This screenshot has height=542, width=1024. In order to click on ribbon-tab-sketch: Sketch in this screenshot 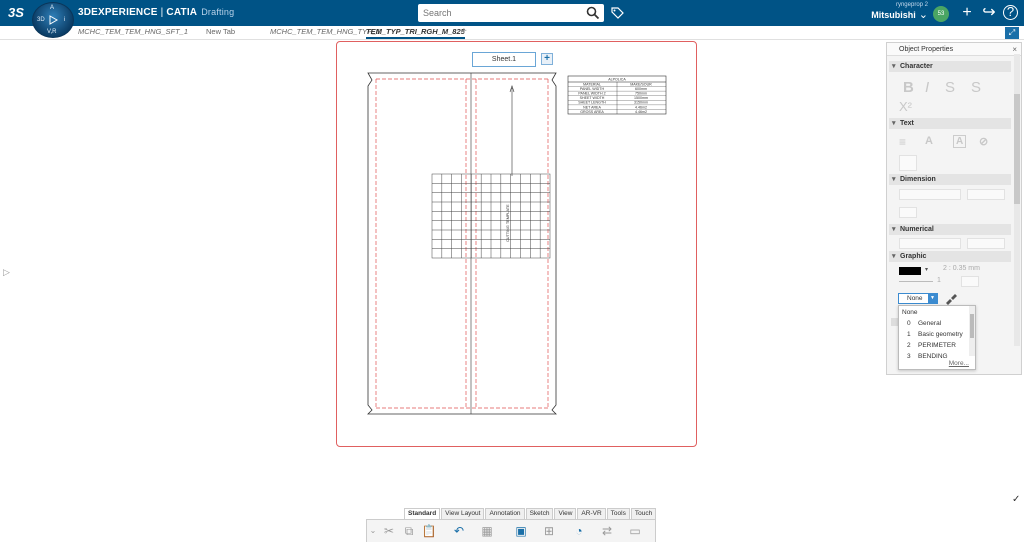, I will do `click(539, 513)`.